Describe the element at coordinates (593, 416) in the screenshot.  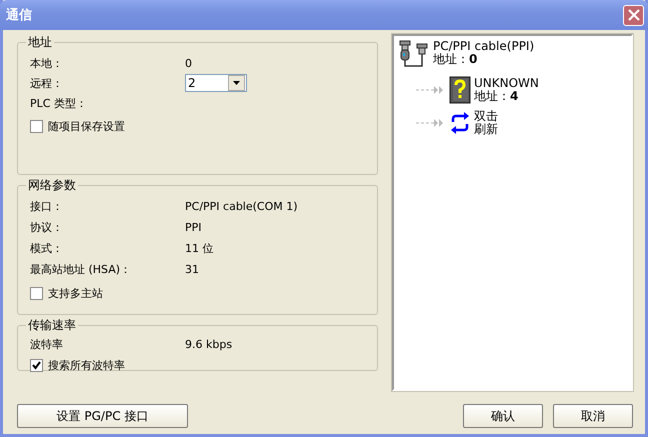
I see `cancel-button: 取消` at that location.